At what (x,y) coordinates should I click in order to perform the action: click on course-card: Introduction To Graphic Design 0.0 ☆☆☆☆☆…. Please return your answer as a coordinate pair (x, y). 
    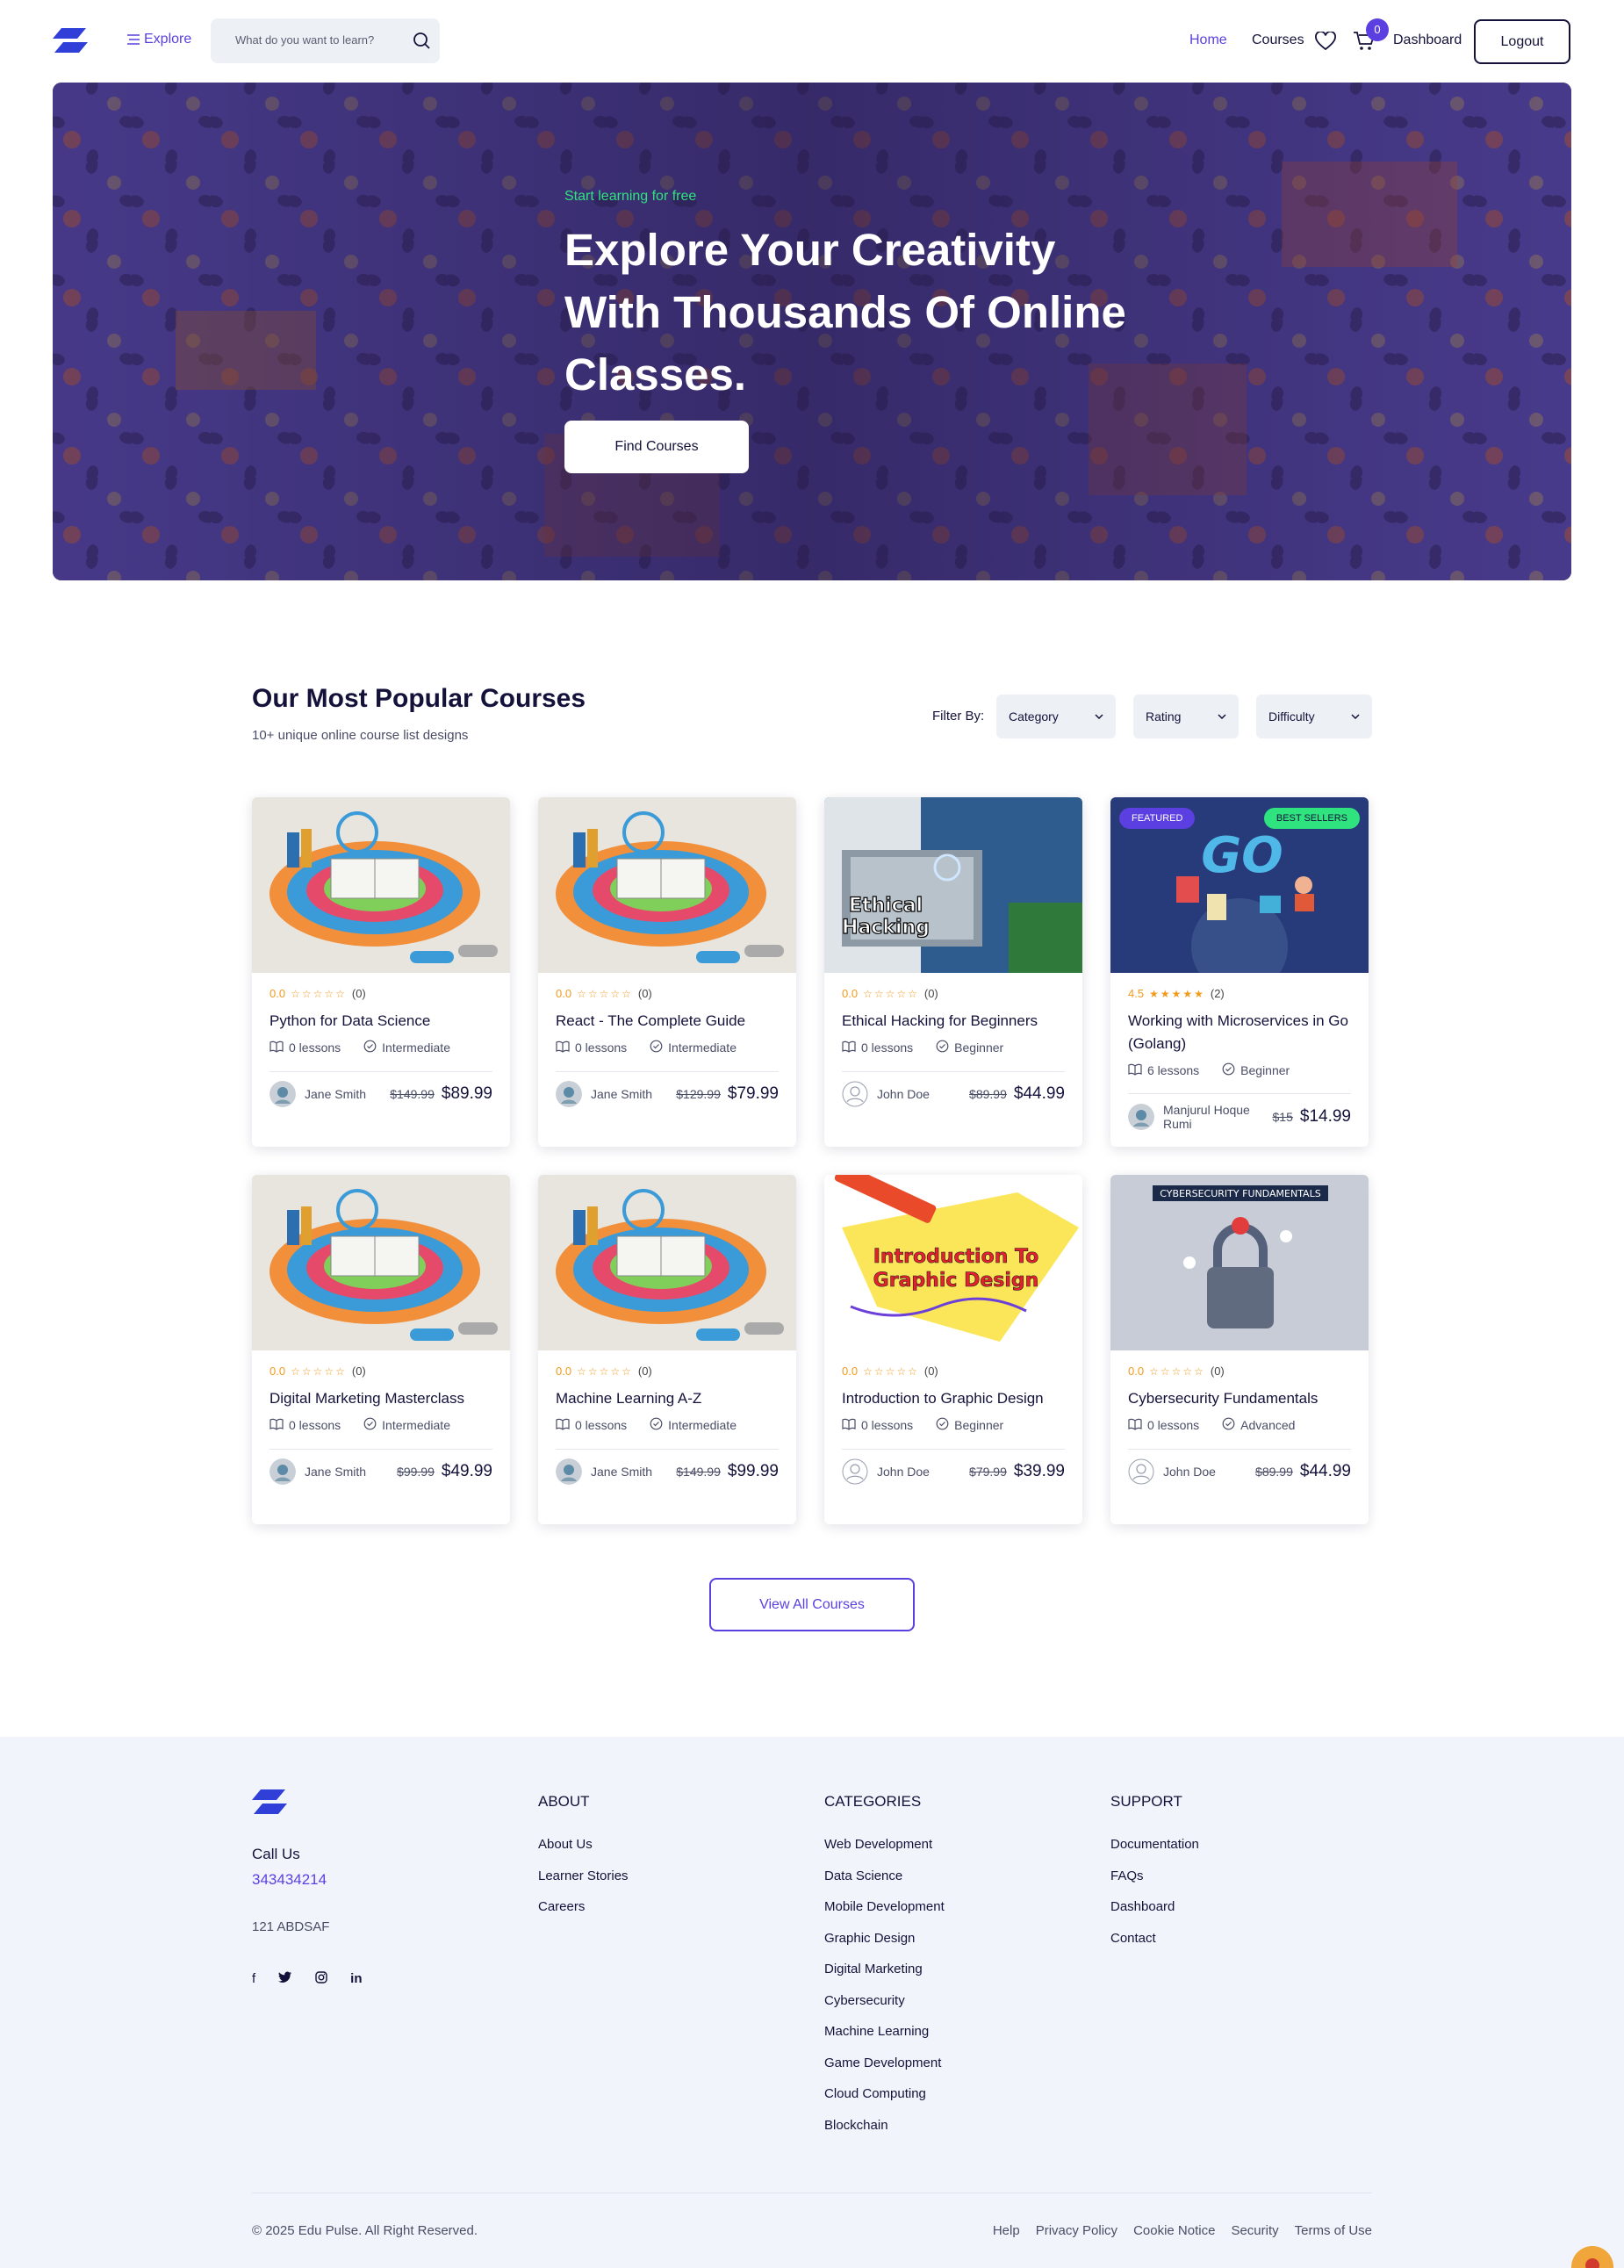
    Looking at the image, I should click on (953, 1349).